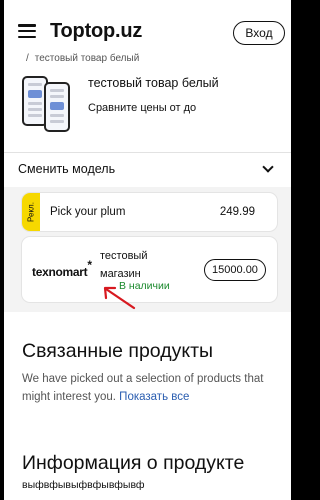 The image size is (320, 500). I want to click on shop-price-button: 15000.00, so click(235, 270).